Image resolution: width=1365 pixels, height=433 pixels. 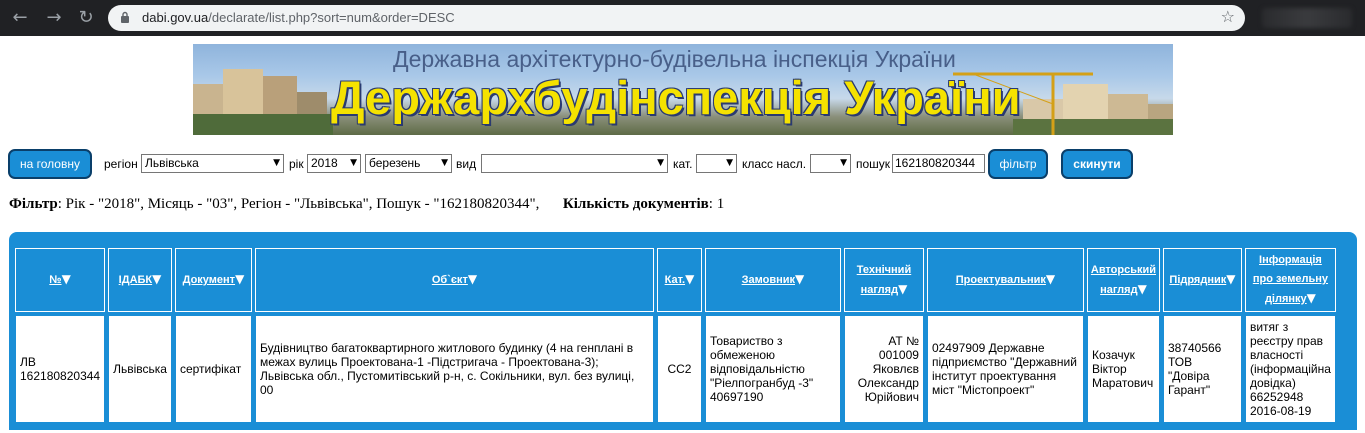 What do you see at coordinates (1123, 269) in the screenshot?
I see `column-header-label: Авторський` at bounding box center [1123, 269].